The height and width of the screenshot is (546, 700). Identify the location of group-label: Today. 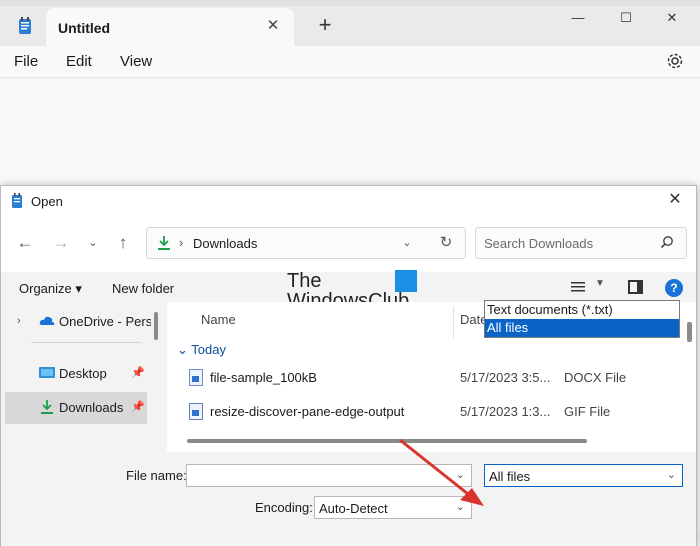
(208, 349).